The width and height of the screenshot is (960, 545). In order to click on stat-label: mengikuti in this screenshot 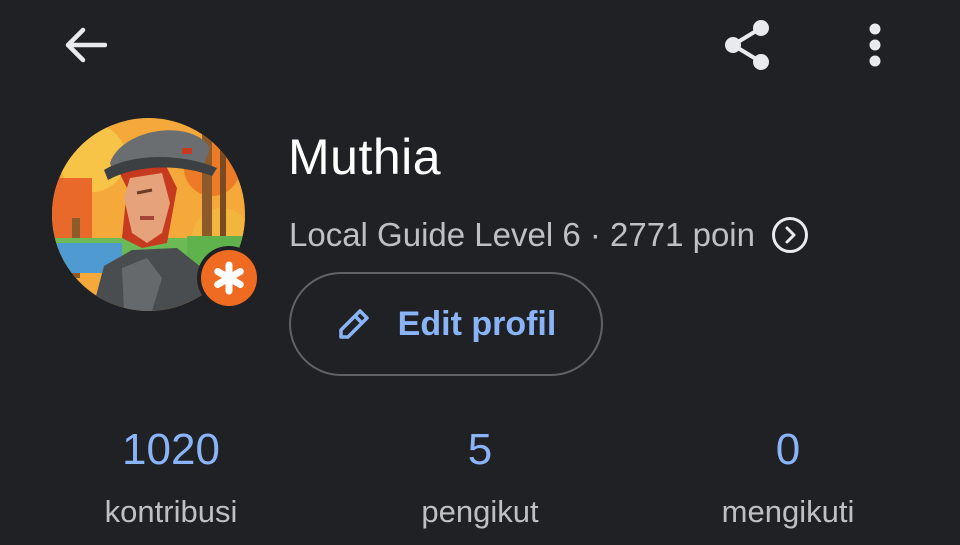, I will do `click(788, 511)`.